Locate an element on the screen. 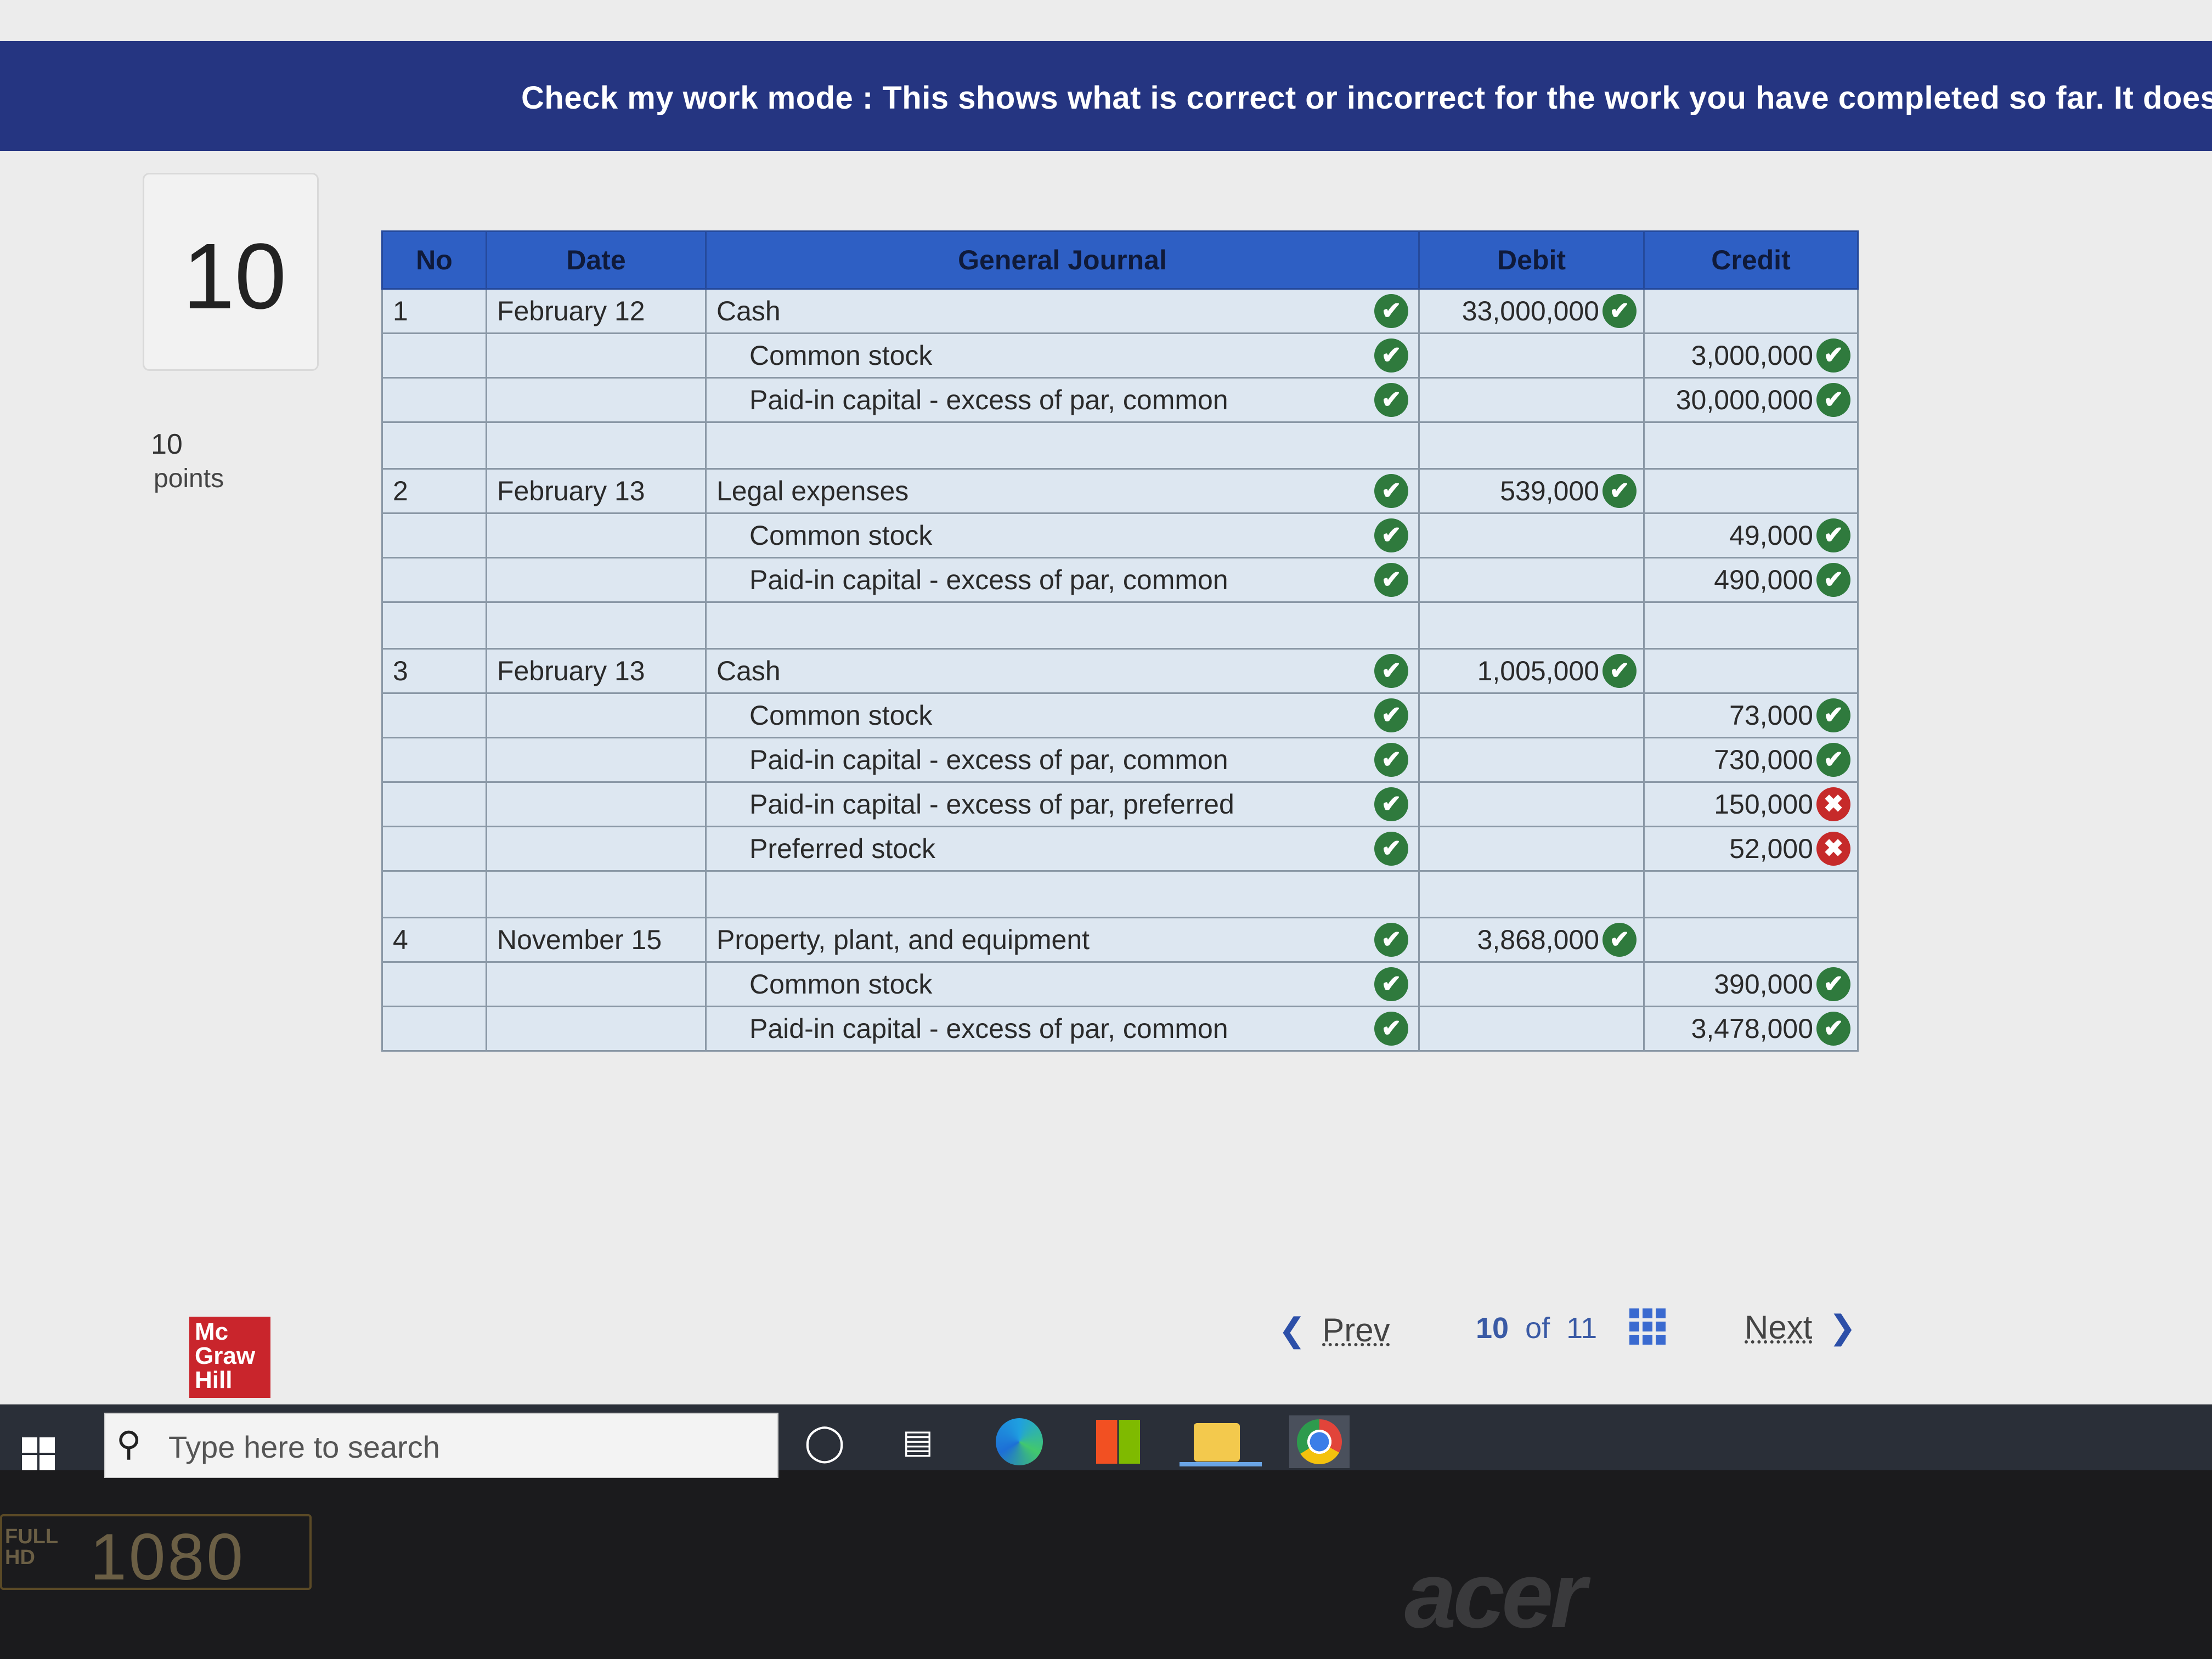 The image size is (2212, 1659). chrome-icon is located at coordinates (1319, 1441).